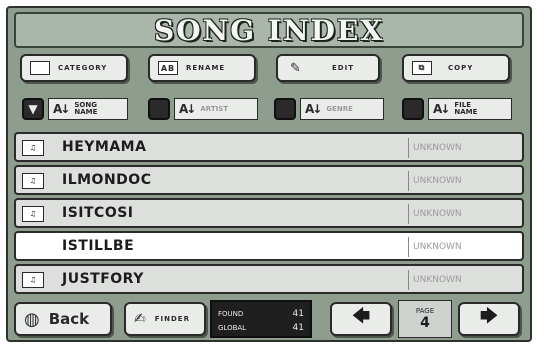 The image size is (544, 349). I want to click on sort-genre: A↓ GENRE, so click(342, 109).